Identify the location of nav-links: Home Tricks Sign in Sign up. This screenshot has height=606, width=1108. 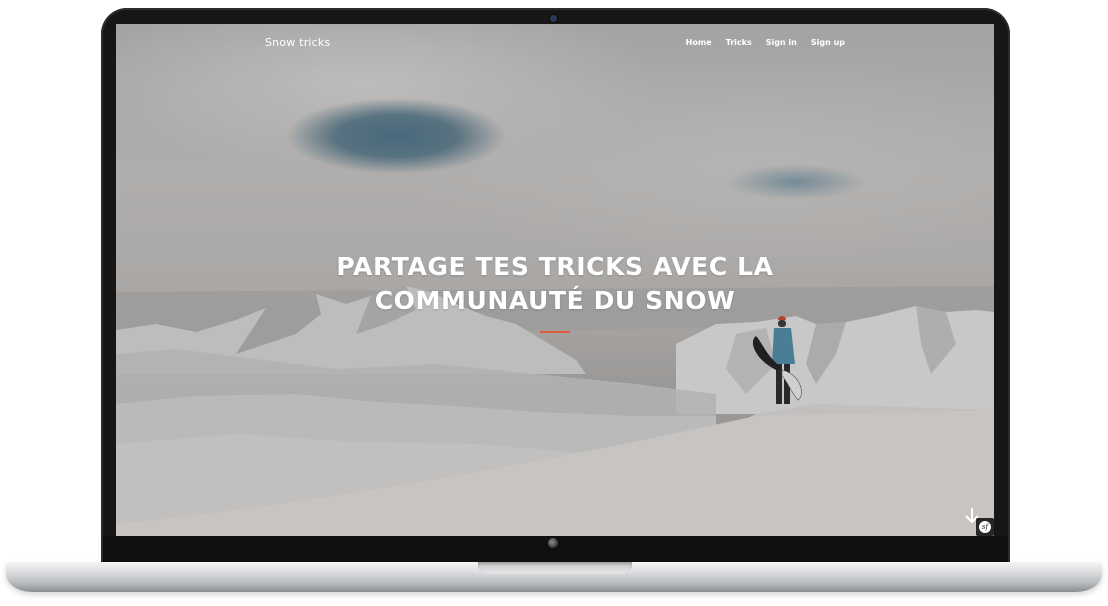
(765, 42).